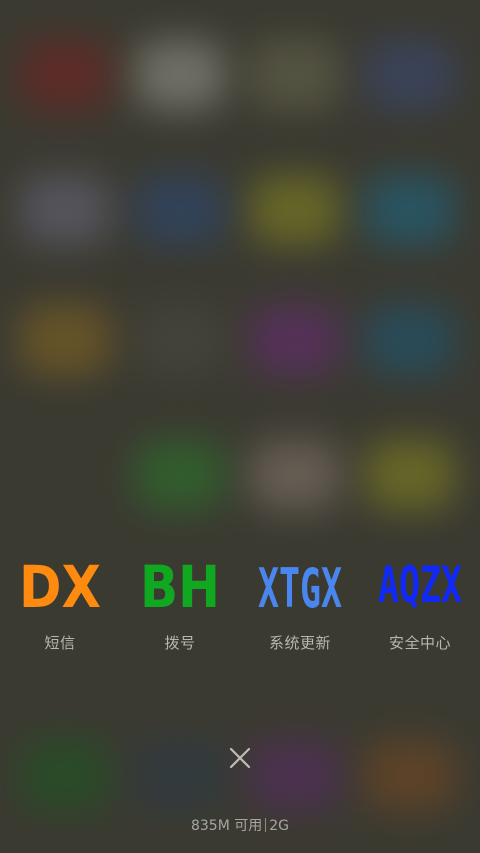  I want to click on memory-status: 835M 可用 2G, so click(240, 825).